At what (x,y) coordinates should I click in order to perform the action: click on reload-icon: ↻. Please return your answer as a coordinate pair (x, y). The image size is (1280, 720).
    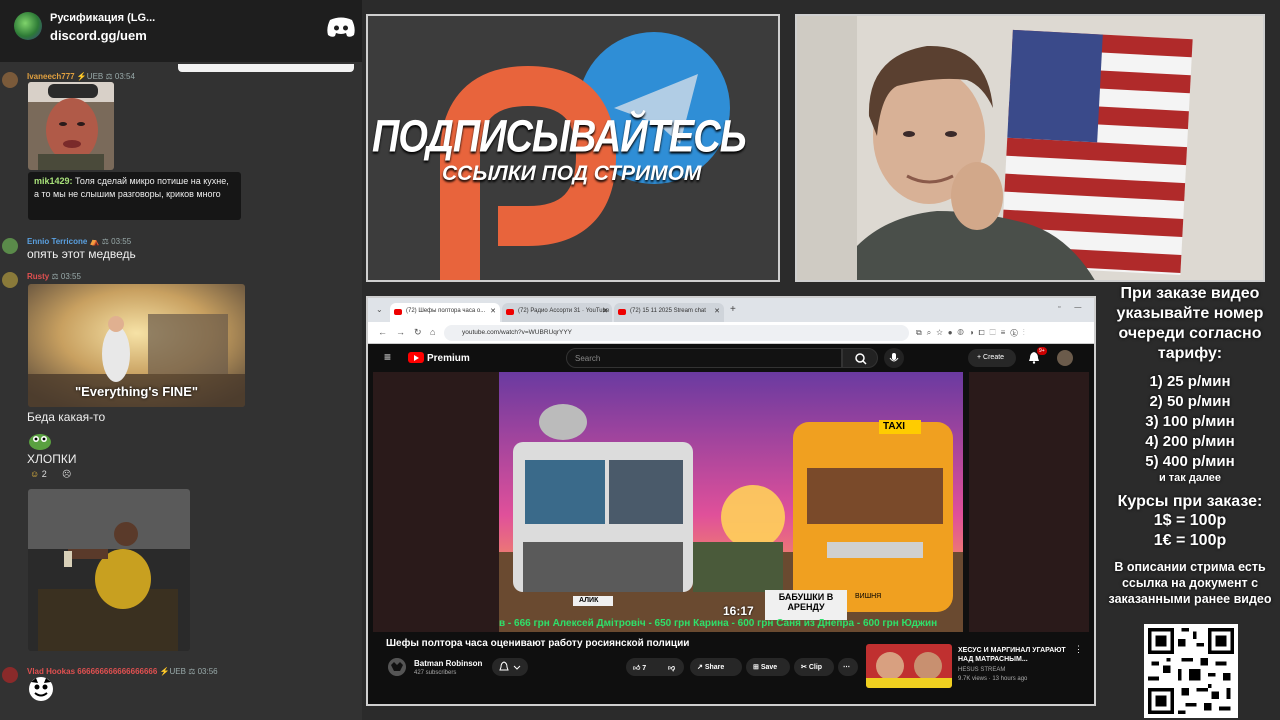
    Looking at the image, I should click on (418, 332).